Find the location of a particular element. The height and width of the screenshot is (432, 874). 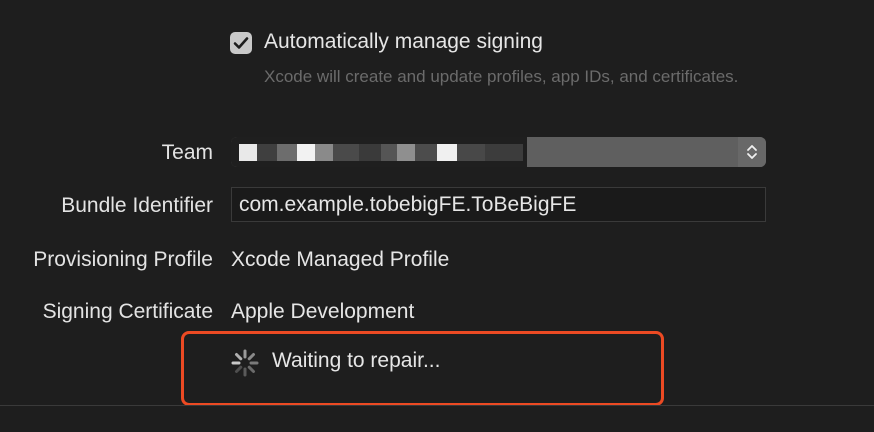

team-label: Team is located at coordinates (187, 152).